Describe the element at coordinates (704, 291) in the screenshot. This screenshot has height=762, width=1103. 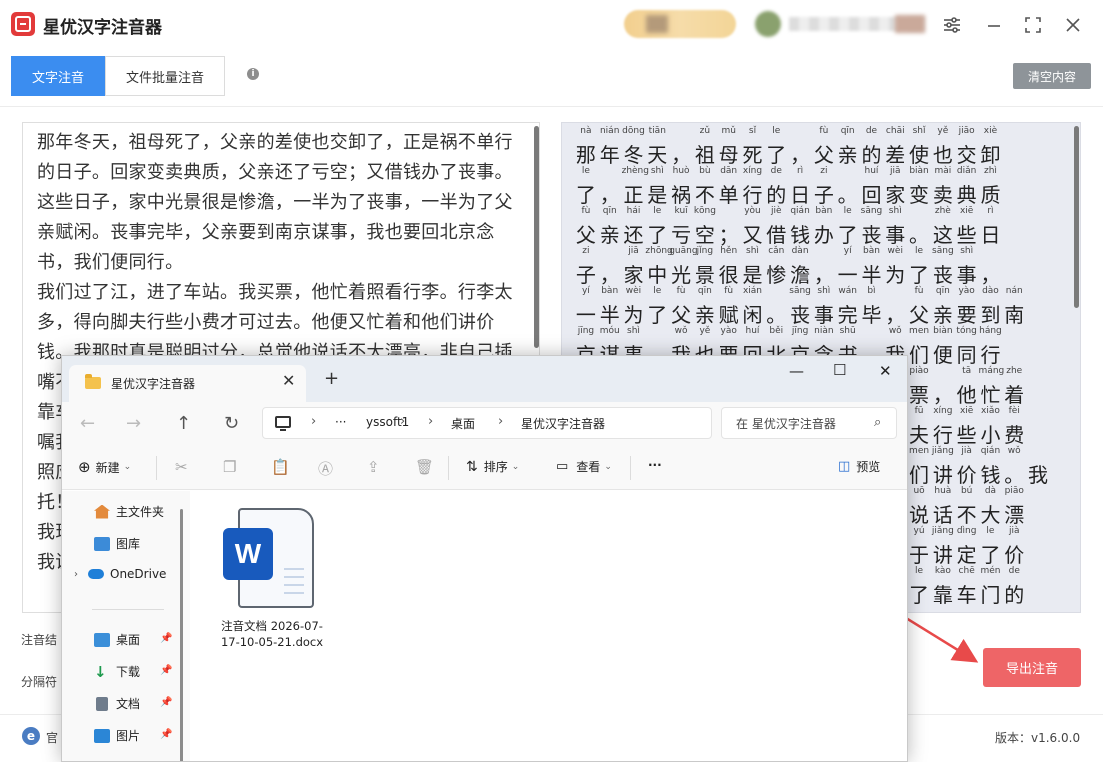
I see `pinyin-syllable: qīn` at that location.